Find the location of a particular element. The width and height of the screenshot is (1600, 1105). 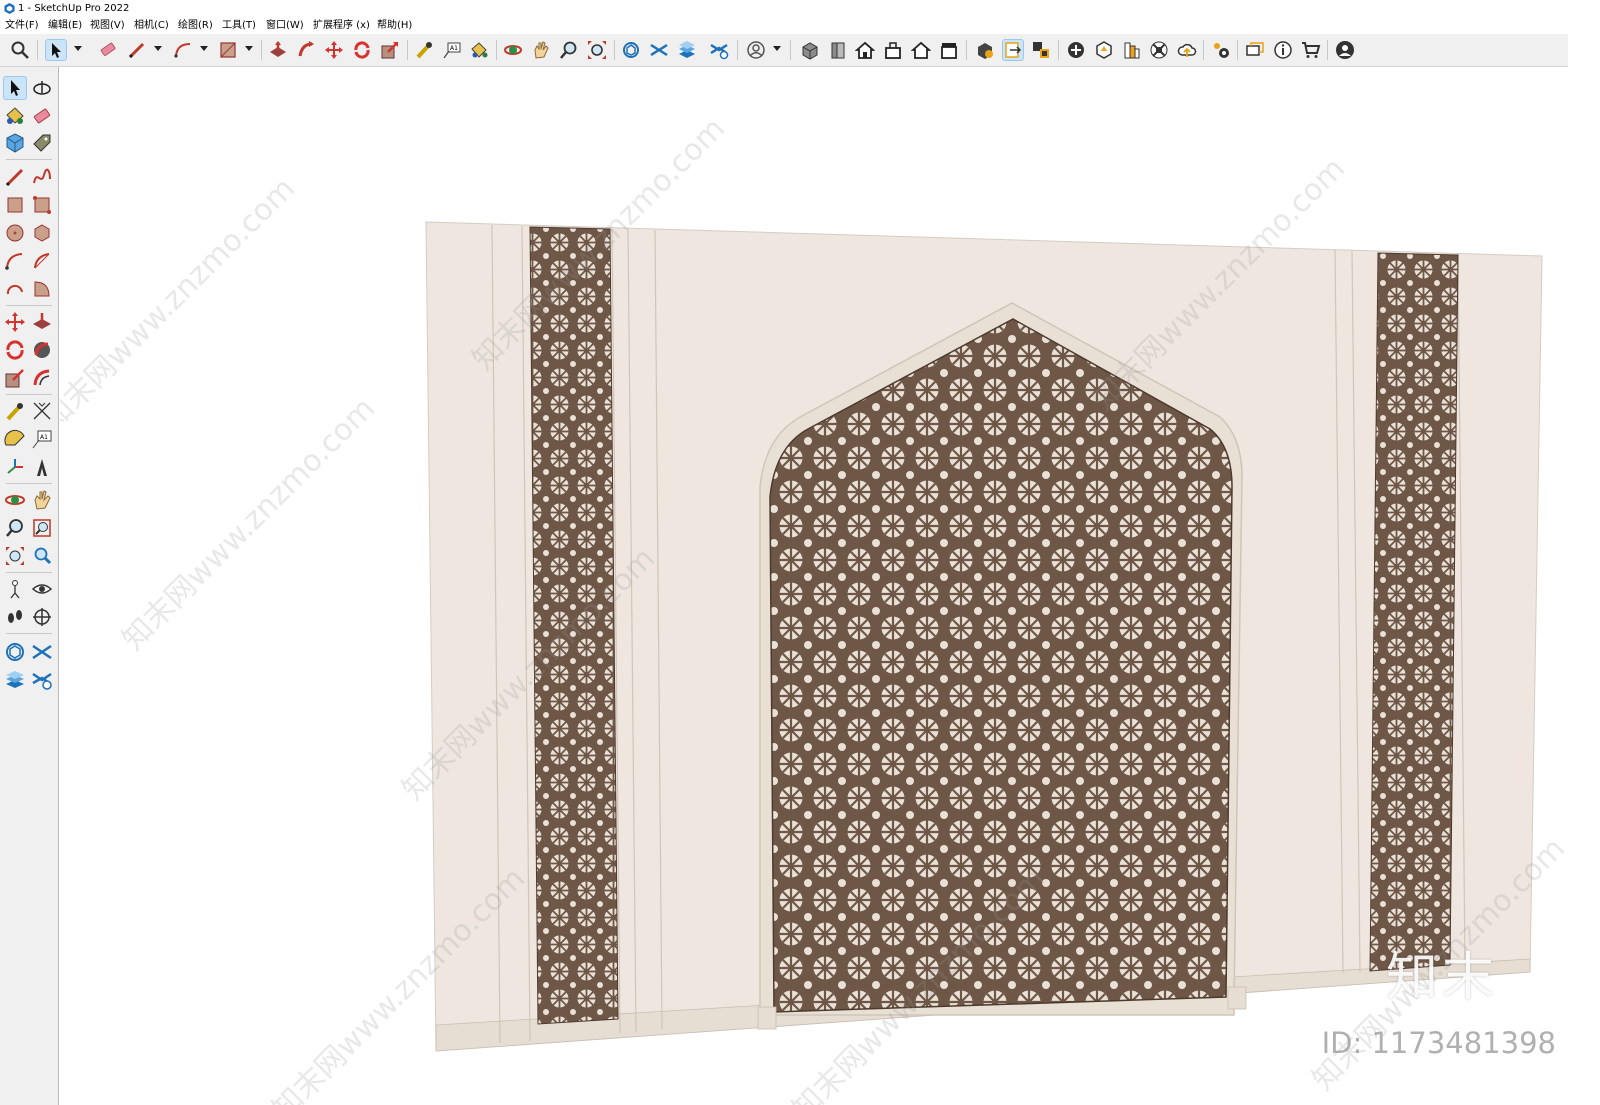

chat-icon is located at coordinates (1255, 50).